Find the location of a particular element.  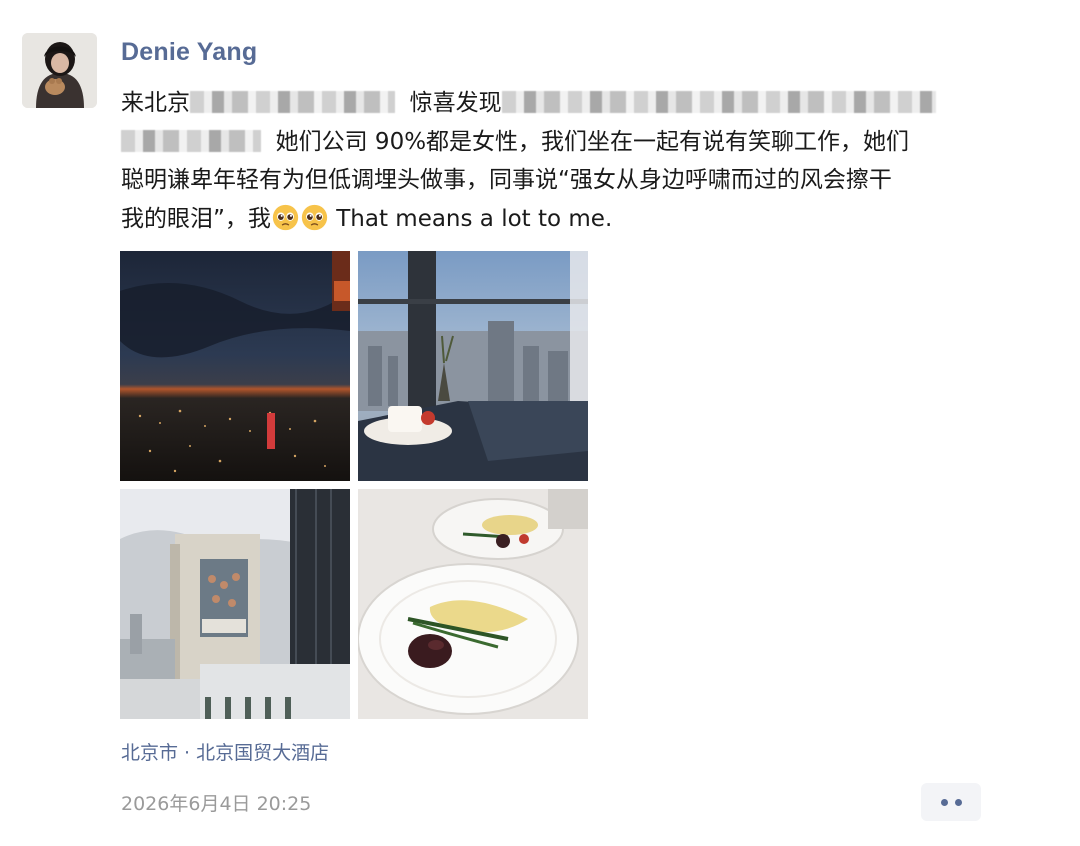

text-segment: 我的眼泪”，我 is located at coordinates (196, 218).